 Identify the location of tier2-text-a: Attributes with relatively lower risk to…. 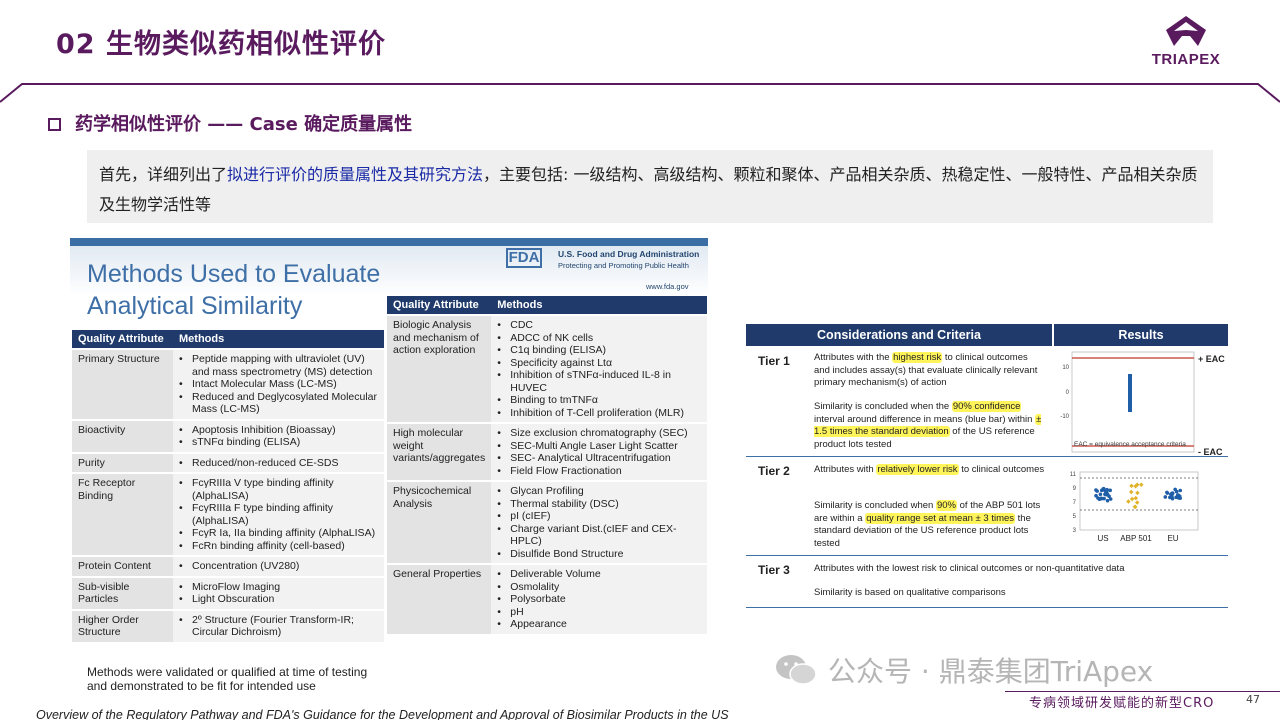
(929, 469).